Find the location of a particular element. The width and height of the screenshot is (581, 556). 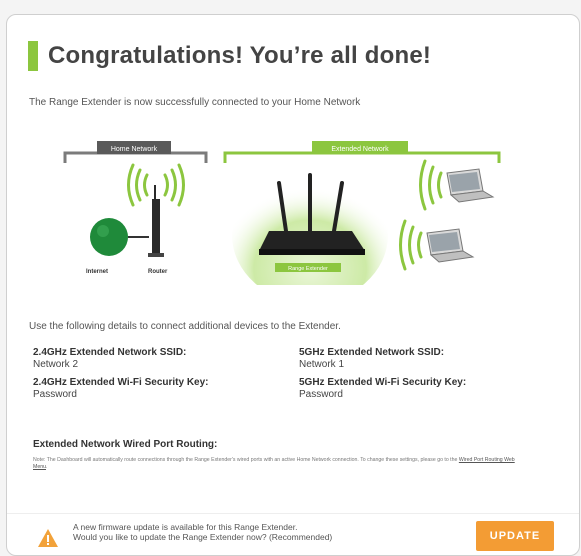

title-row: Congratulations! You’re all done! is located at coordinates (229, 56).